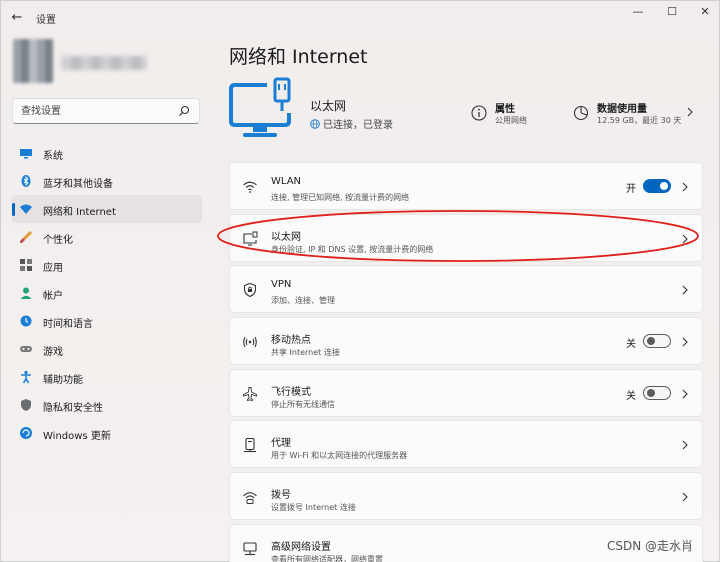 The width and height of the screenshot is (720, 562). What do you see at coordinates (26, 293) in the screenshot?
I see `person-icon` at bounding box center [26, 293].